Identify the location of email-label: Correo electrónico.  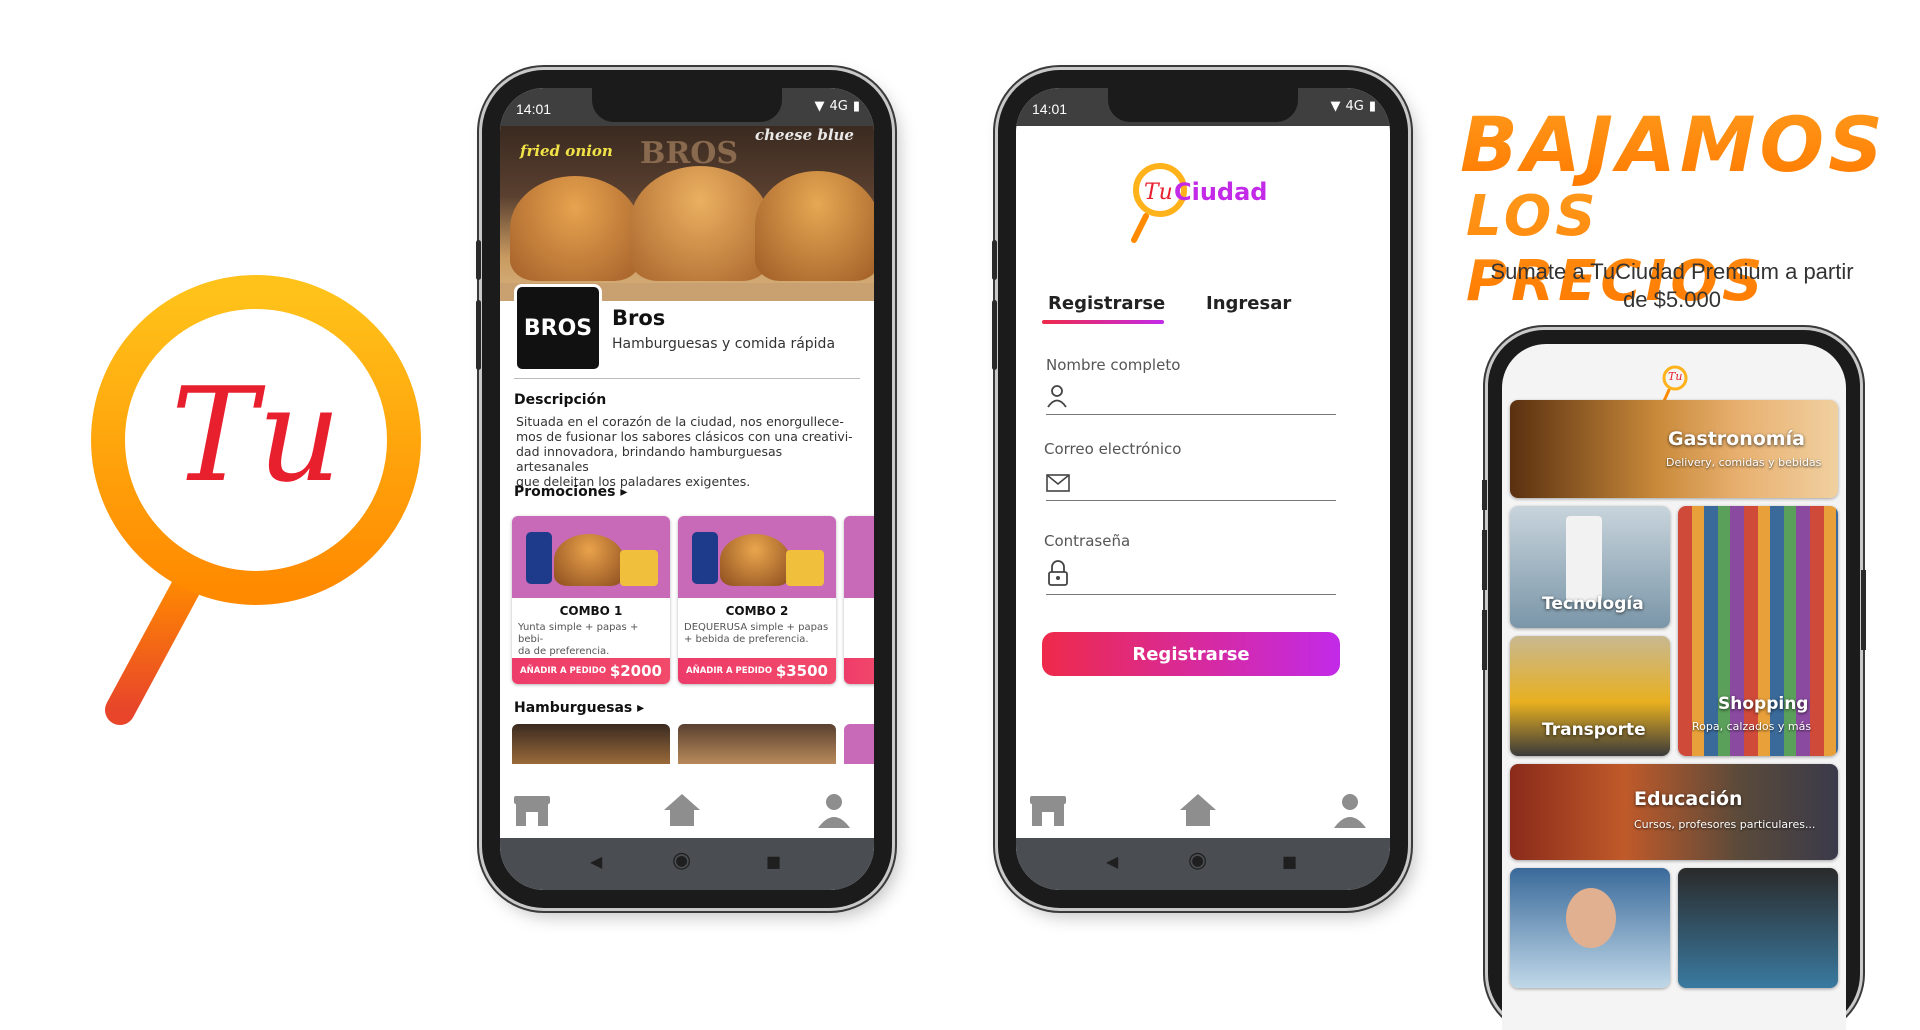
(1113, 449).